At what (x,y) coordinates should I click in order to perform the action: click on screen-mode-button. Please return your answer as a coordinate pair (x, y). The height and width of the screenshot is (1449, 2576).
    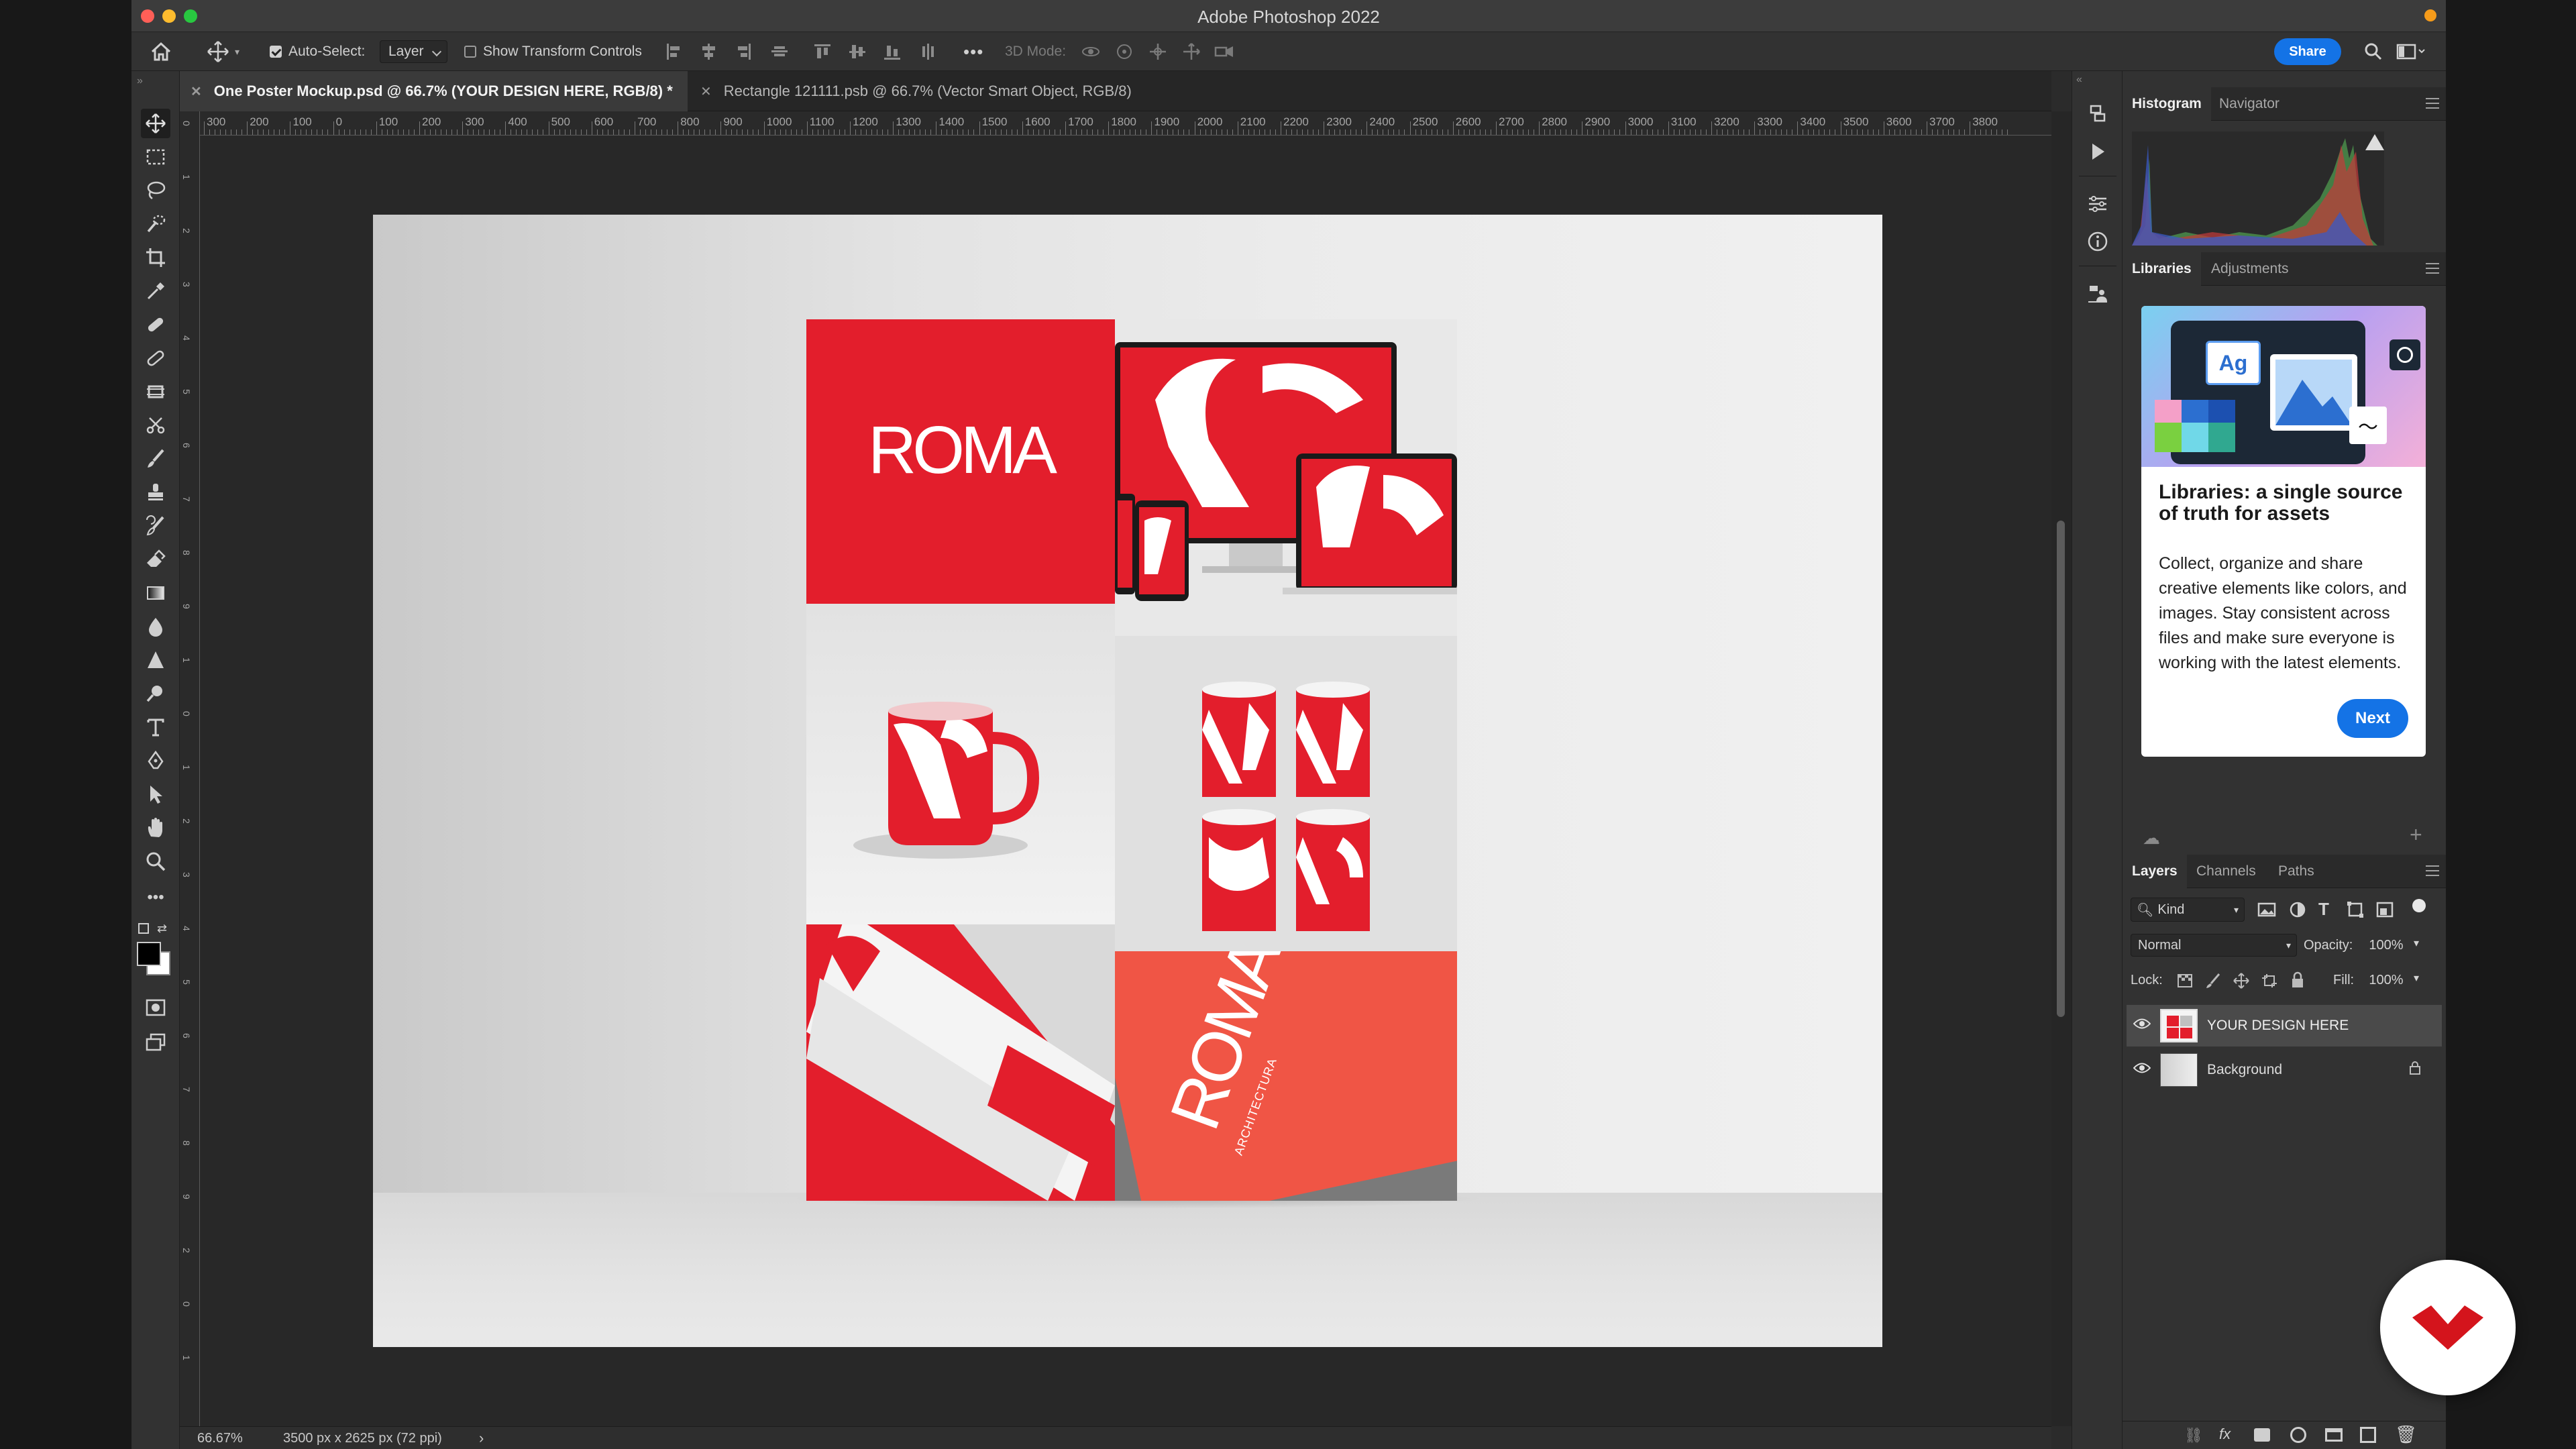
    Looking at the image, I should click on (155, 1042).